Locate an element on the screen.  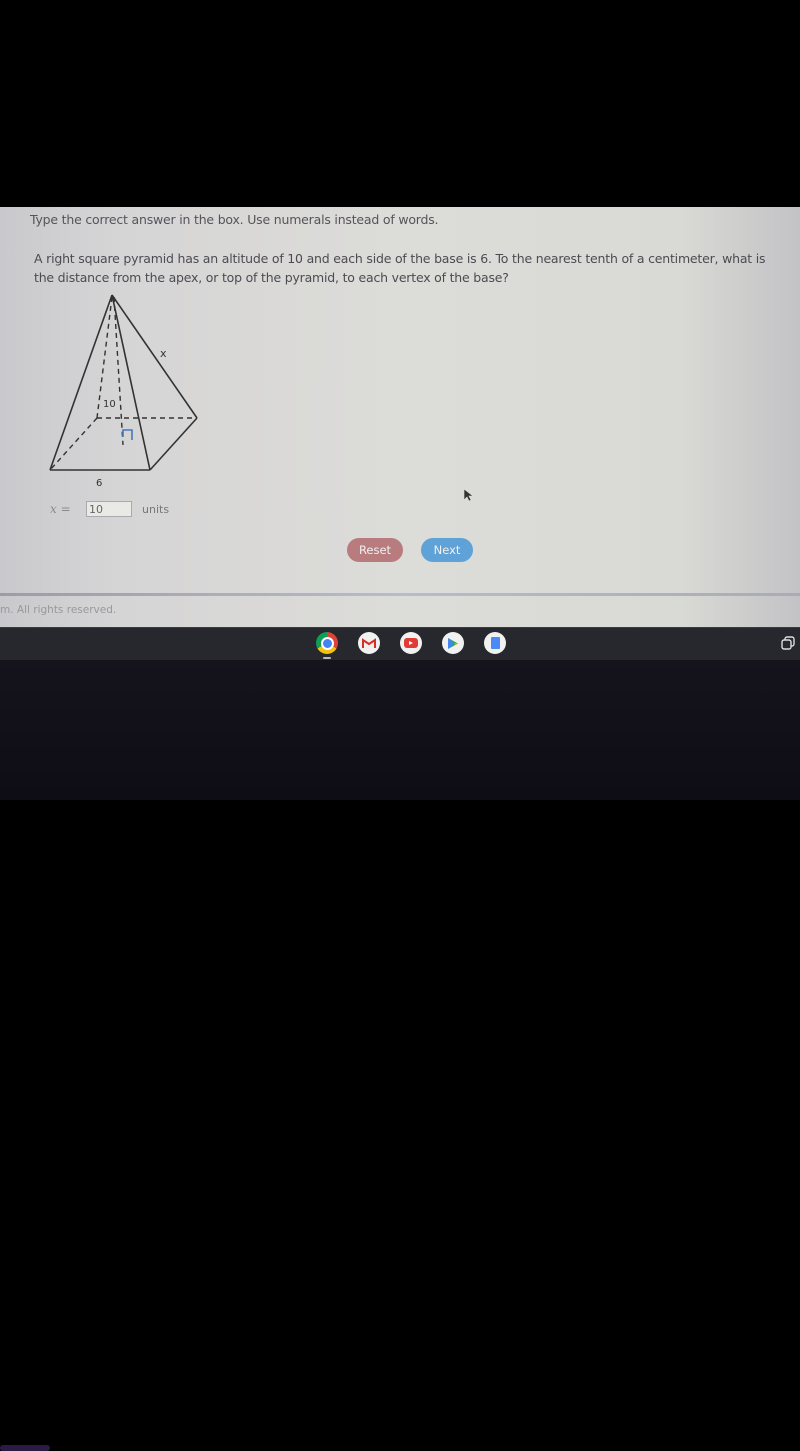
base-right is located at coordinates (173, 444).